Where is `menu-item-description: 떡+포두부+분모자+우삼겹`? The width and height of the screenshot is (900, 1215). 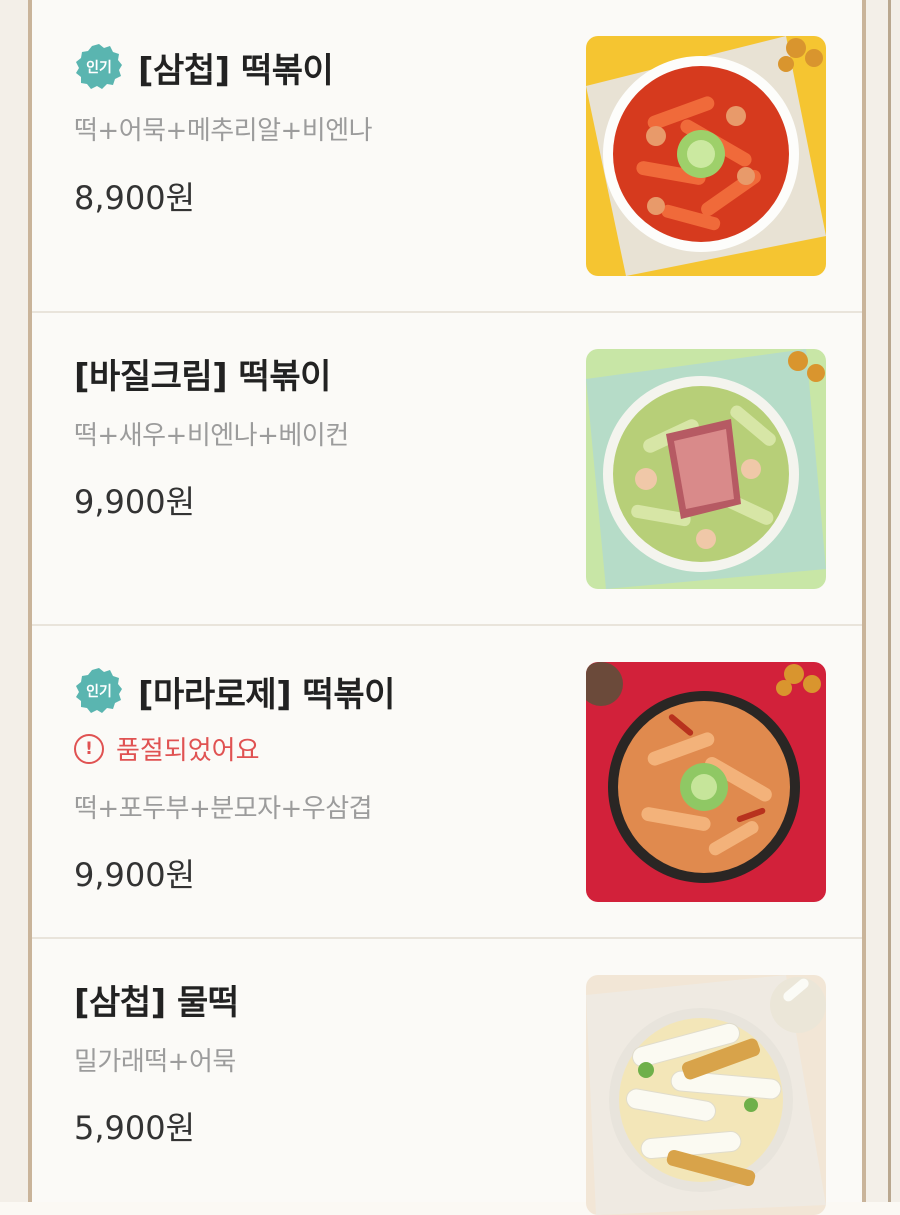 menu-item-description: 떡+포두부+분모자+우삼겹 is located at coordinates (223, 809).